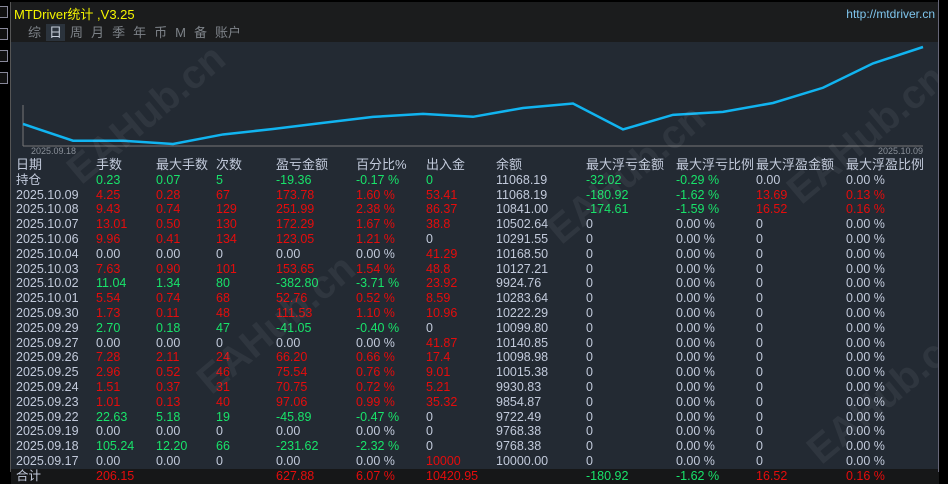  I want to click on cell-5: 1.54 %, so click(375, 269).